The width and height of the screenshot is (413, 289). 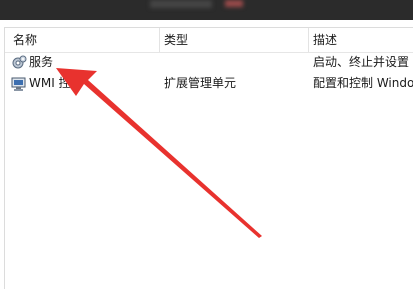 I want to click on list-item-wmi-control: WMI 控件 扩展管理单元 配置和控制 Windo, so click(x=209, y=83).